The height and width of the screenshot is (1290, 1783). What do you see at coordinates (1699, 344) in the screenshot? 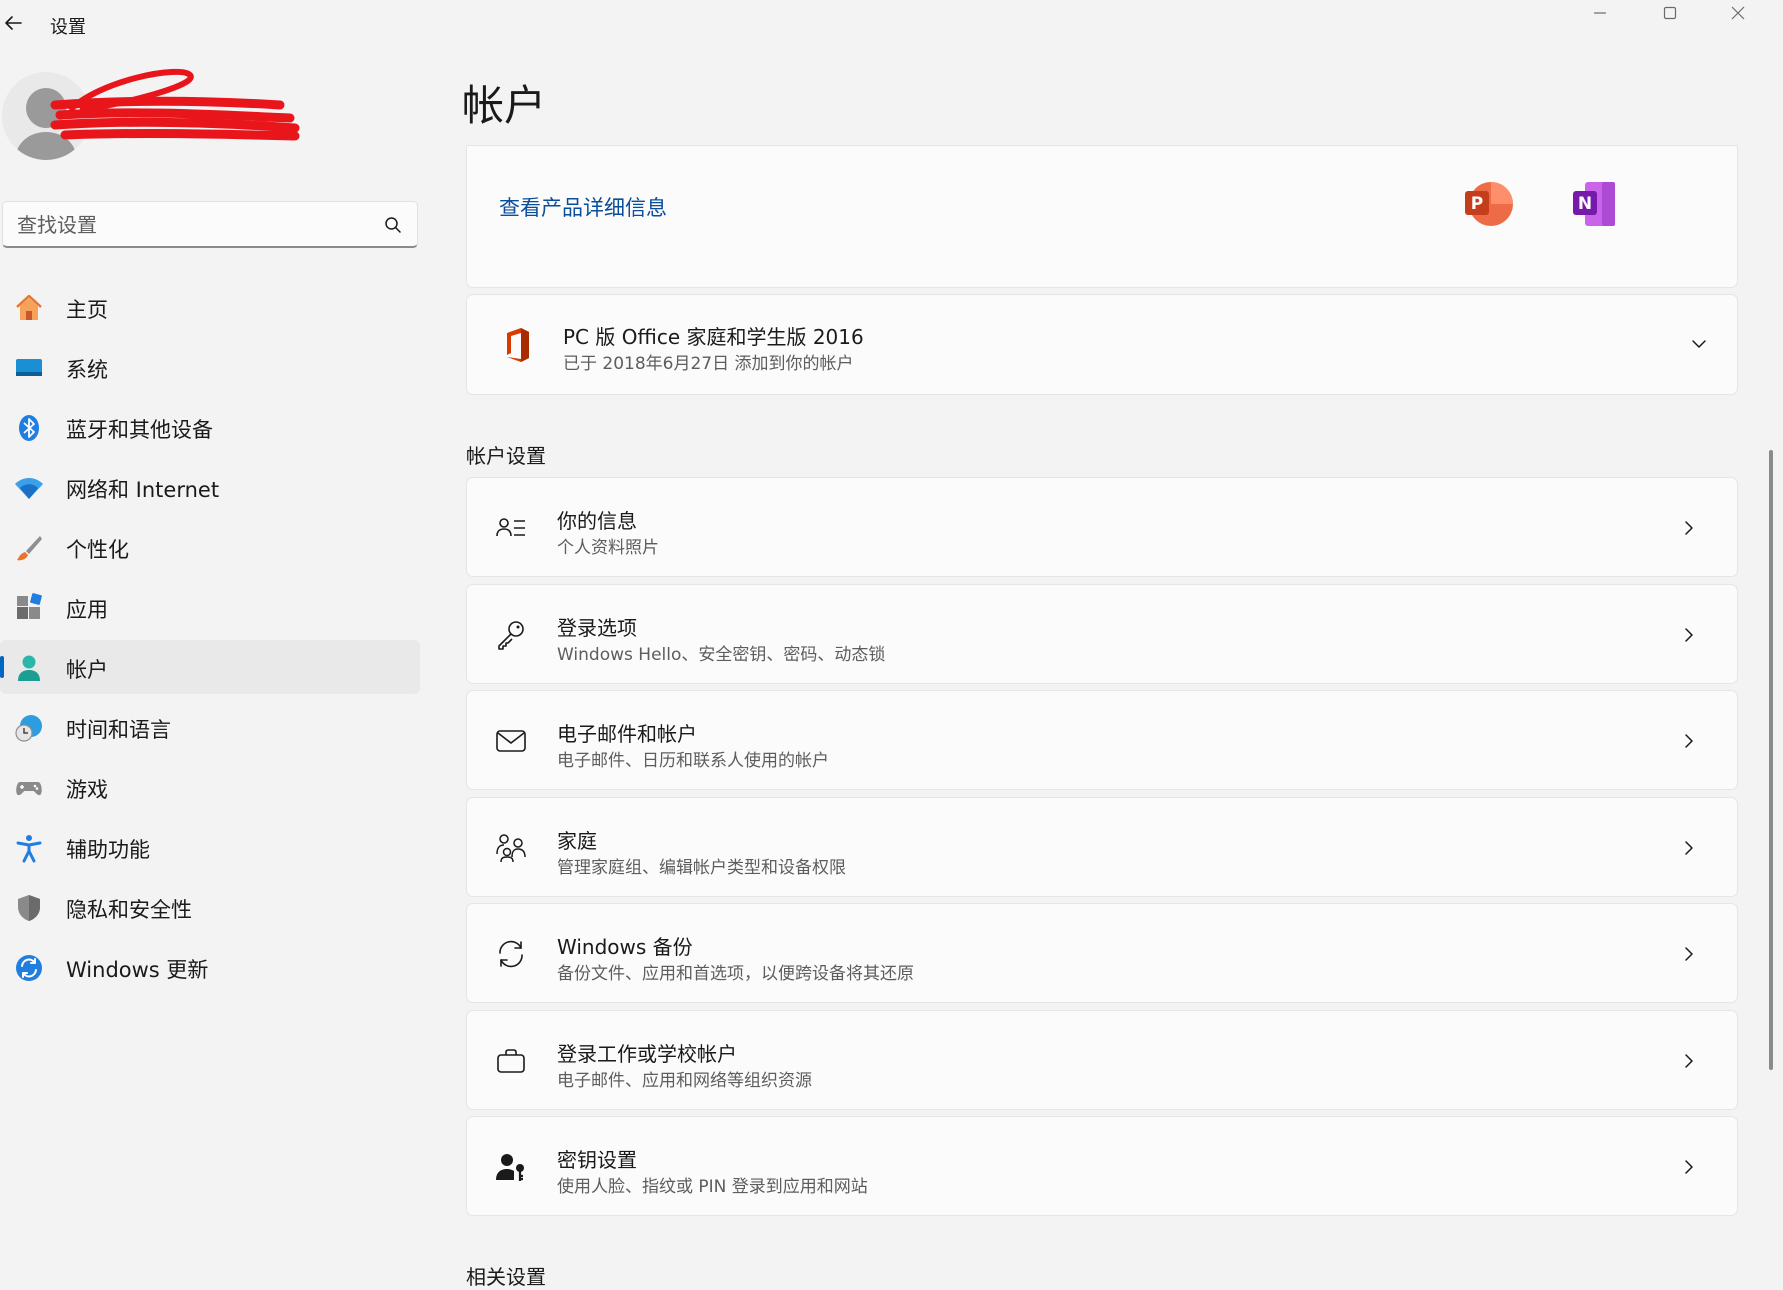
I see `chevron-down-icon` at bounding box center [1699, 344].